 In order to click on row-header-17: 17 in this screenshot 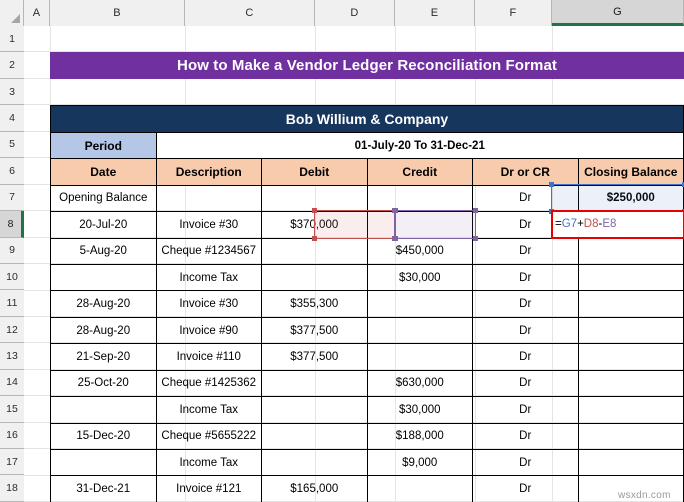, I will do `click(12, 462)`.